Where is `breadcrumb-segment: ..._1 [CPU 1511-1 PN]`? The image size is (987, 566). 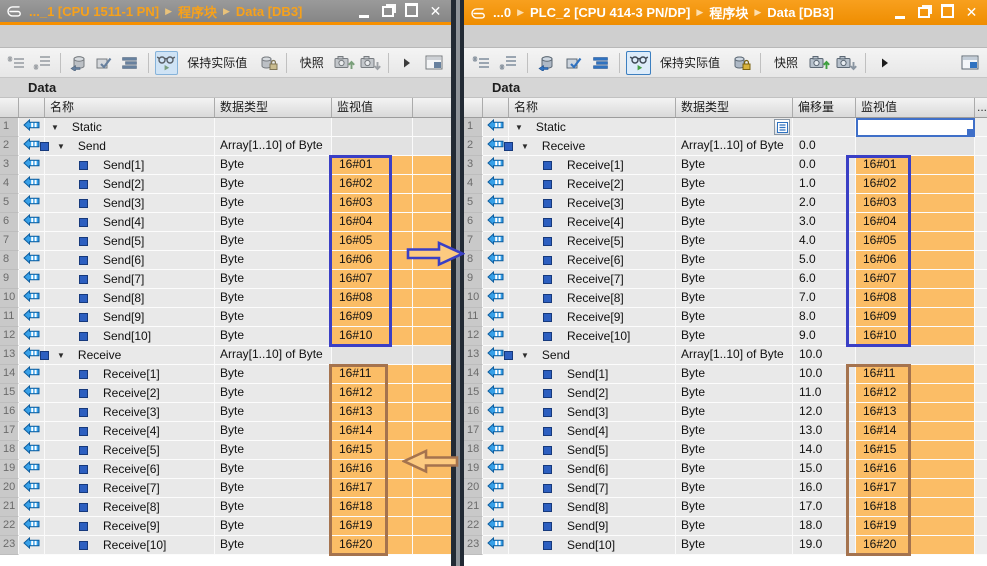 breadcrumb-segment: ..._1 [CPU 1511-1 PN] is located at coordinates (94, 11).